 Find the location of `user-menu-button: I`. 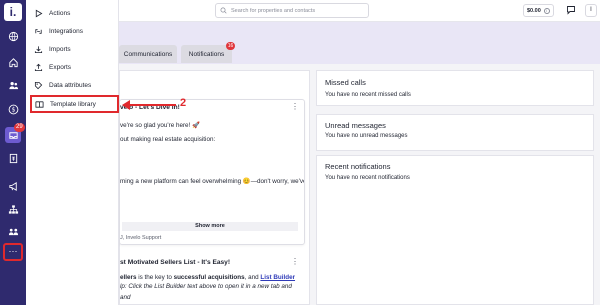

user-menu-button: I is located at coordinates (591, 10).